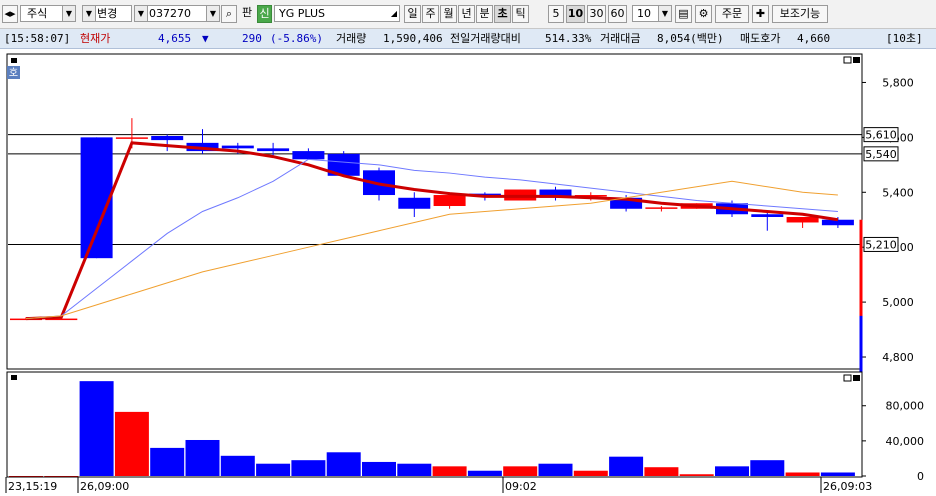 This screenshot has width=936, height=496. I want to click on period-tab: 년, so click(466, 14).